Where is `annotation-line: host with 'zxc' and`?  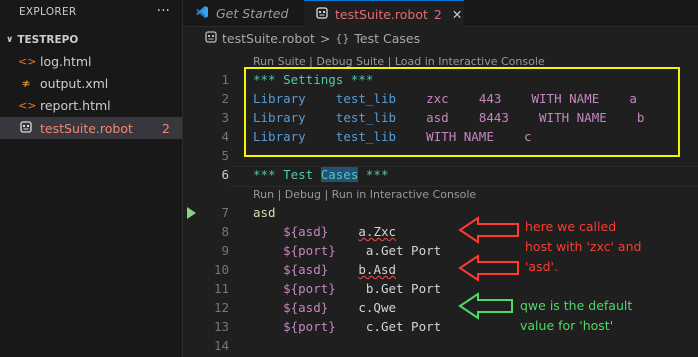
annotation-line: host with 'zxc' and is located at coordinates (583, 246).